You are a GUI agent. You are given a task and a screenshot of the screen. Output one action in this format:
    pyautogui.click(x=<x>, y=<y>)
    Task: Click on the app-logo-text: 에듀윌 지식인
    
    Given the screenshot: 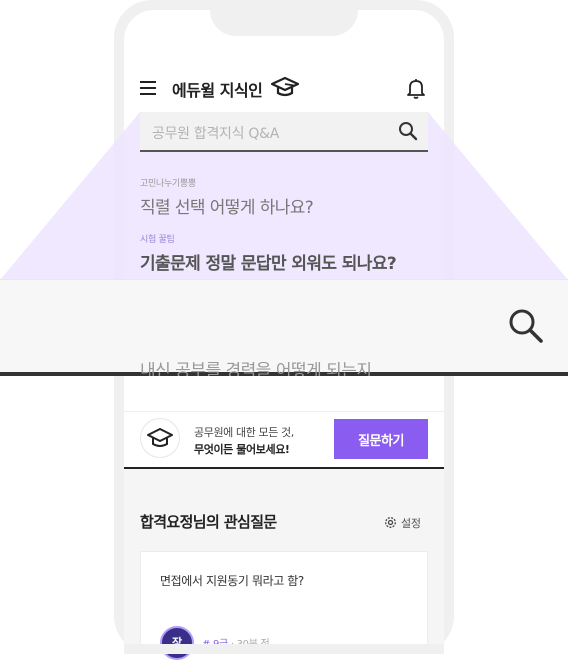 What is the action you would take?
    pyautogui.click(x=217, y=90)
    